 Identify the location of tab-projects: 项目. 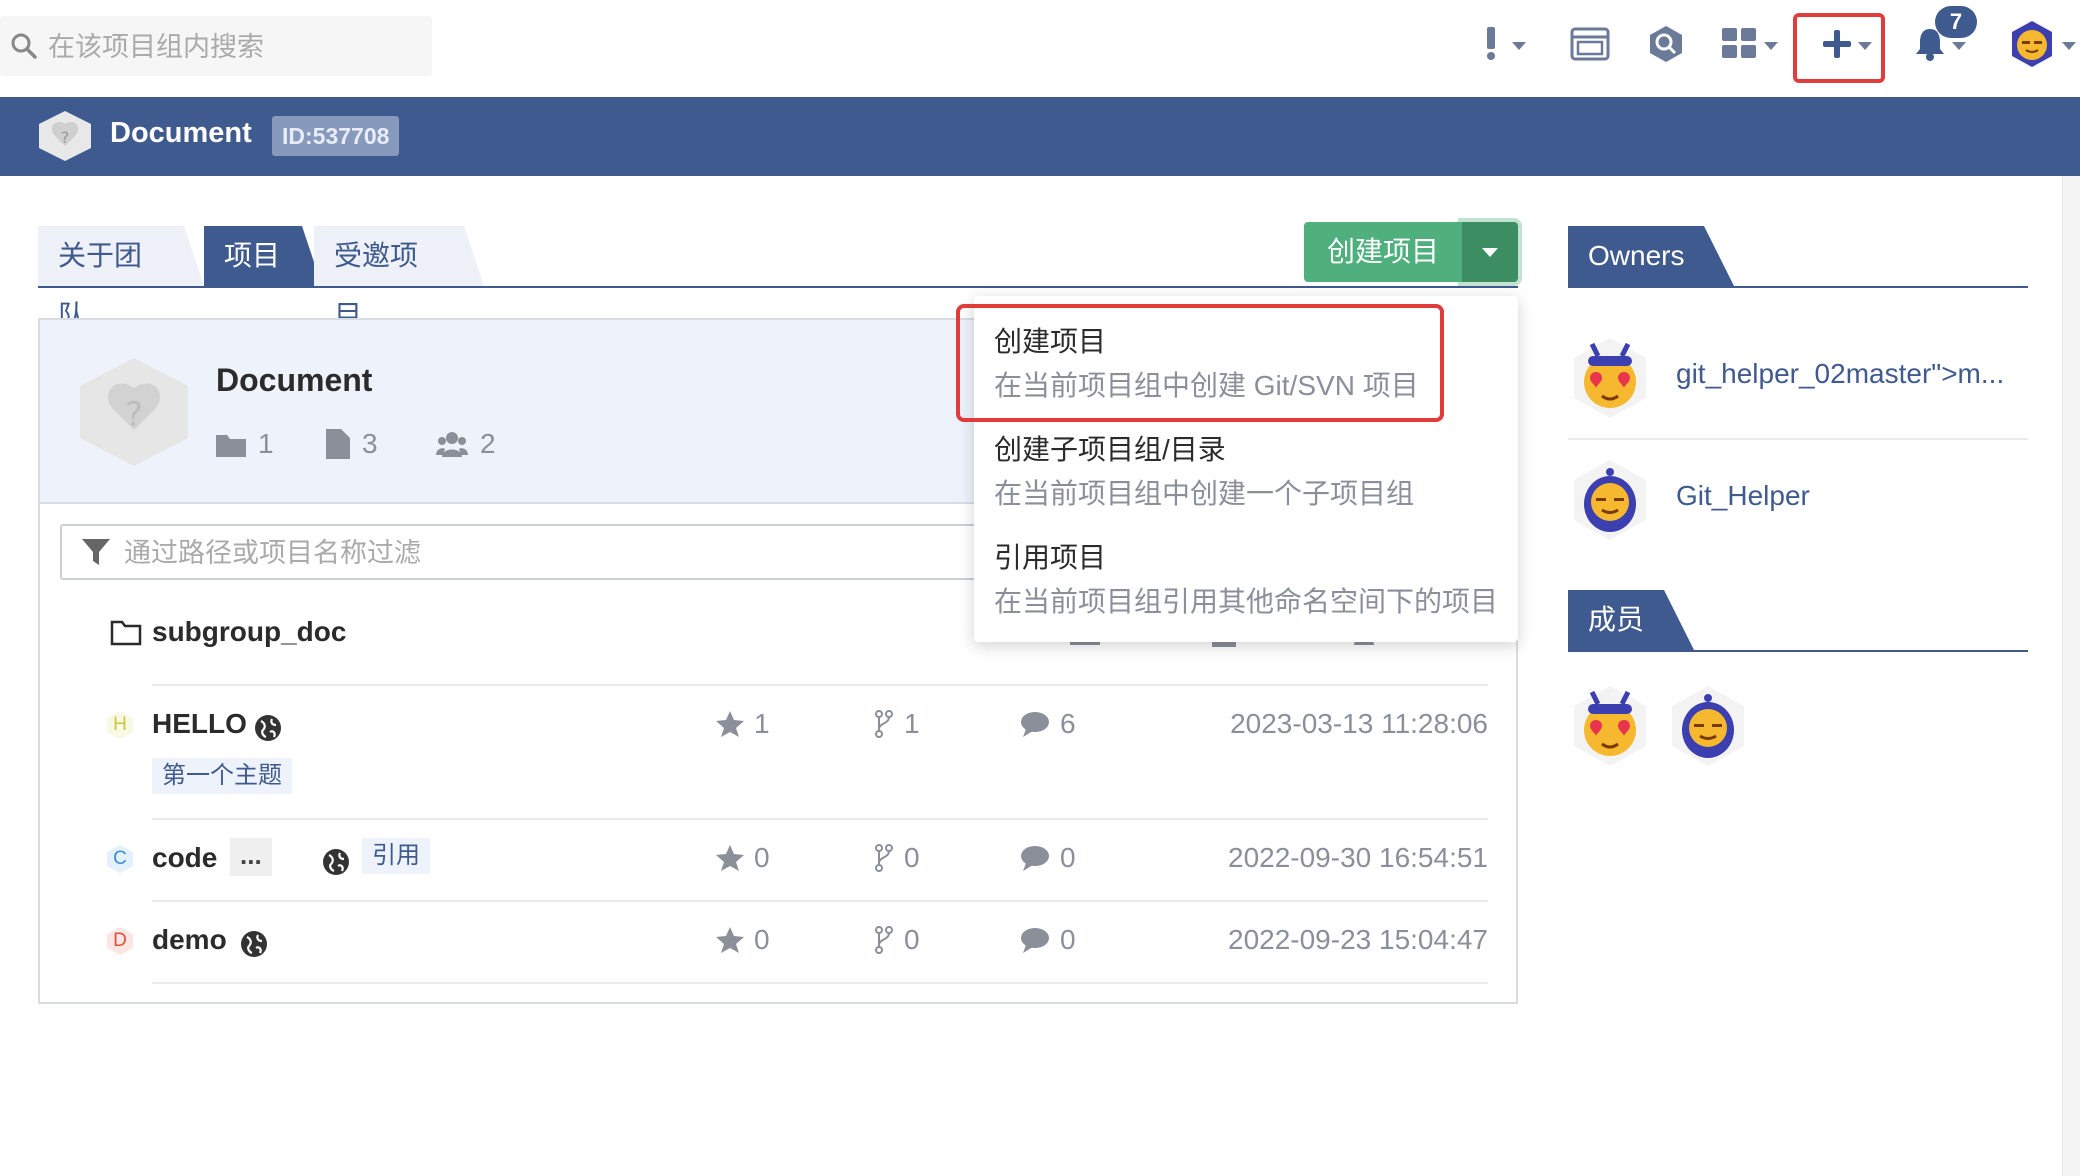
(263, 256).